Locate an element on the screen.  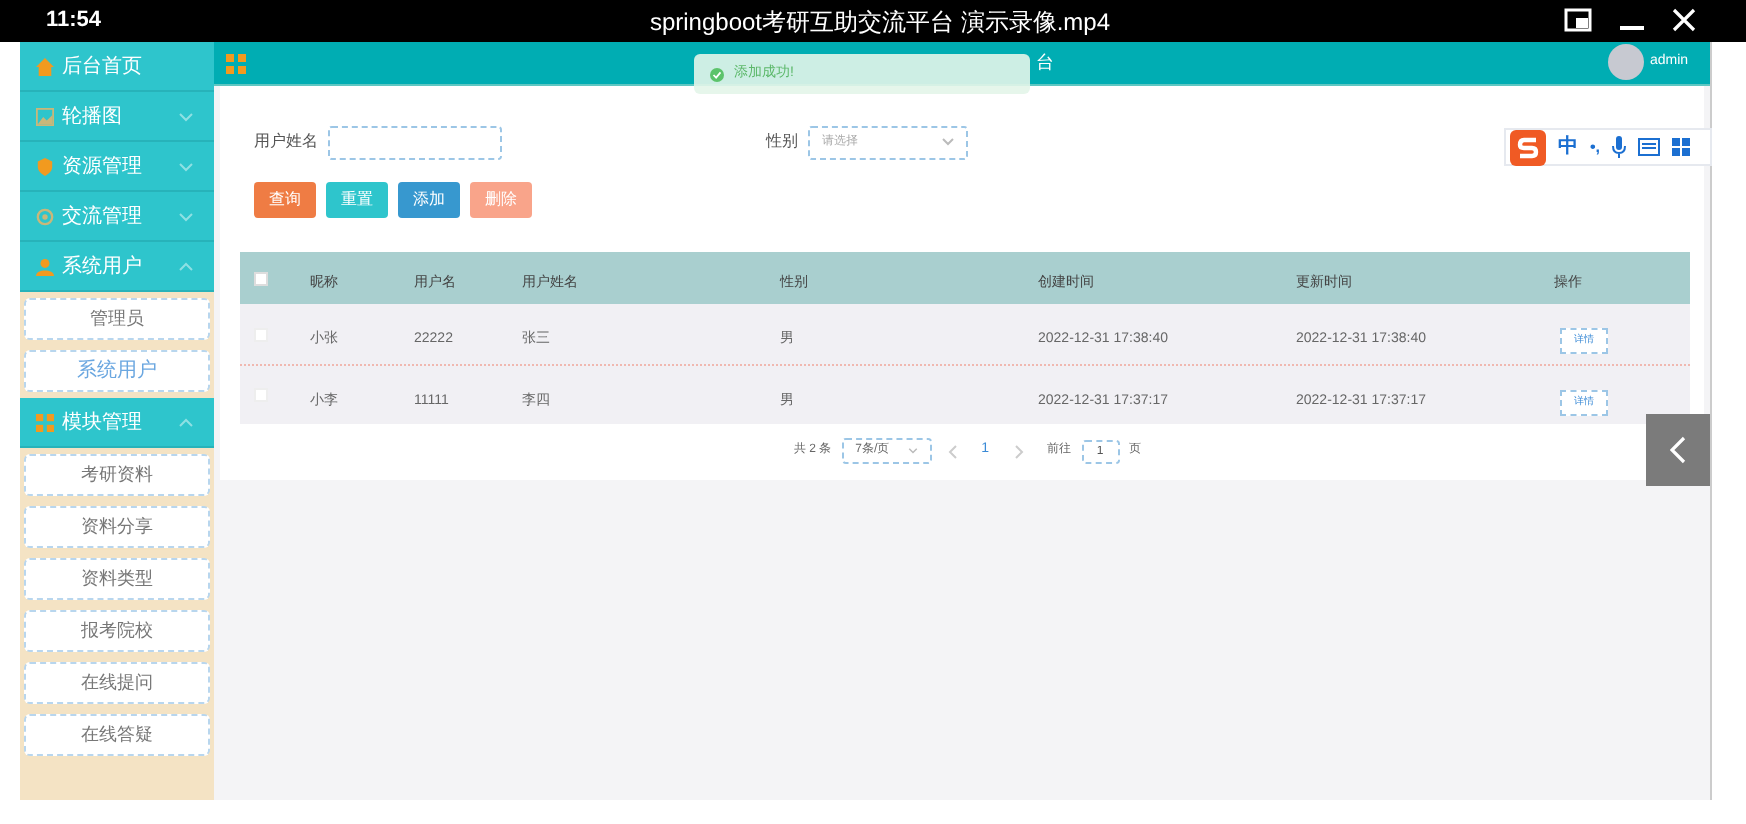
checkbox is located at coordinates (261, 278).